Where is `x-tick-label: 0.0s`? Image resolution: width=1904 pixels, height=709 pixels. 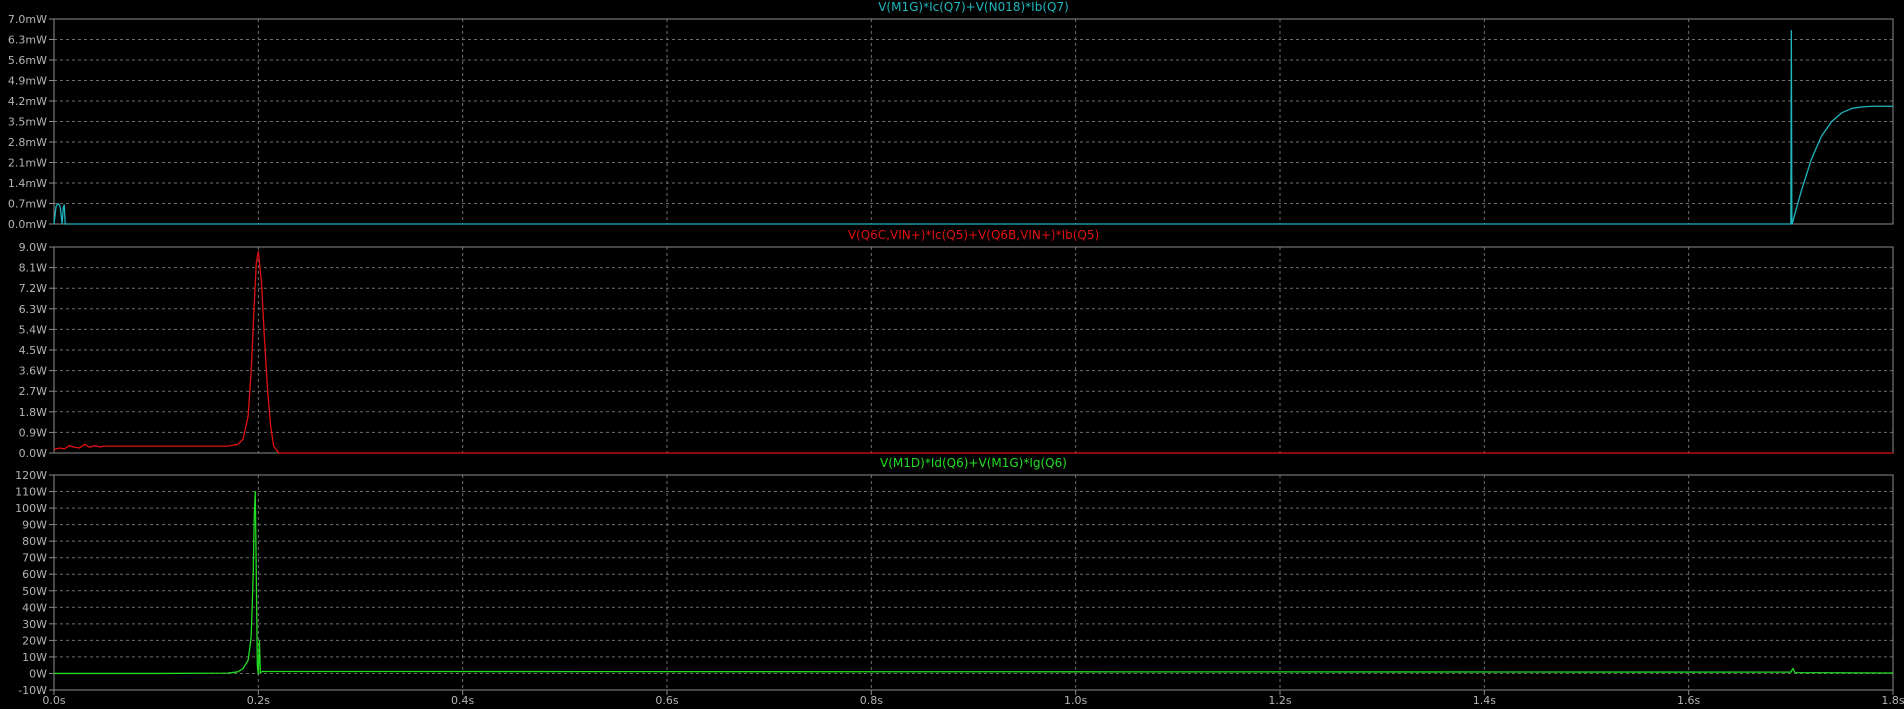 x-tick-label: 0.0s is located at coordinates (53, 700).